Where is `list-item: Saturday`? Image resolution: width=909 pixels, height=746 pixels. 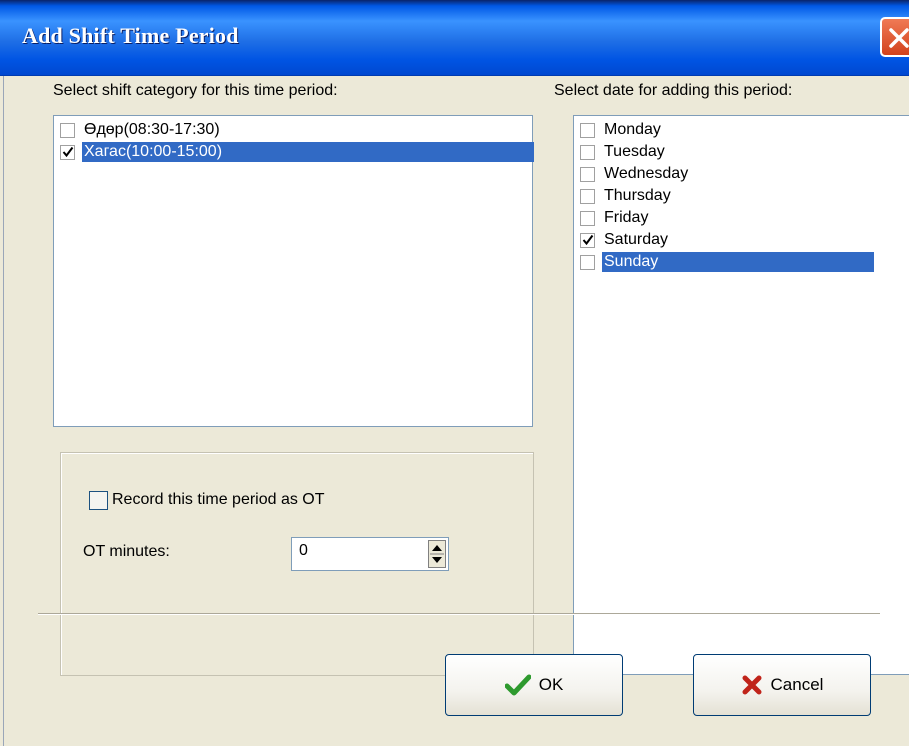
list-item: Saturday is located at coordinates (622, 240).